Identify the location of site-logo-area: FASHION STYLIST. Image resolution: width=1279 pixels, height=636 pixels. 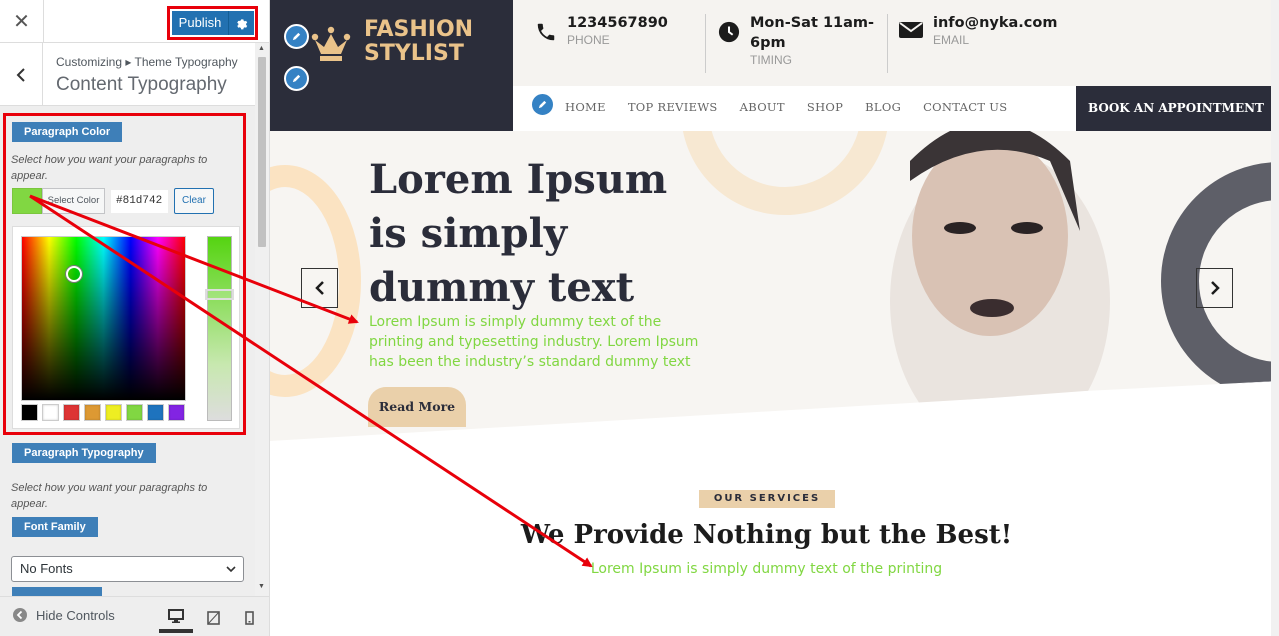
(391, 65).